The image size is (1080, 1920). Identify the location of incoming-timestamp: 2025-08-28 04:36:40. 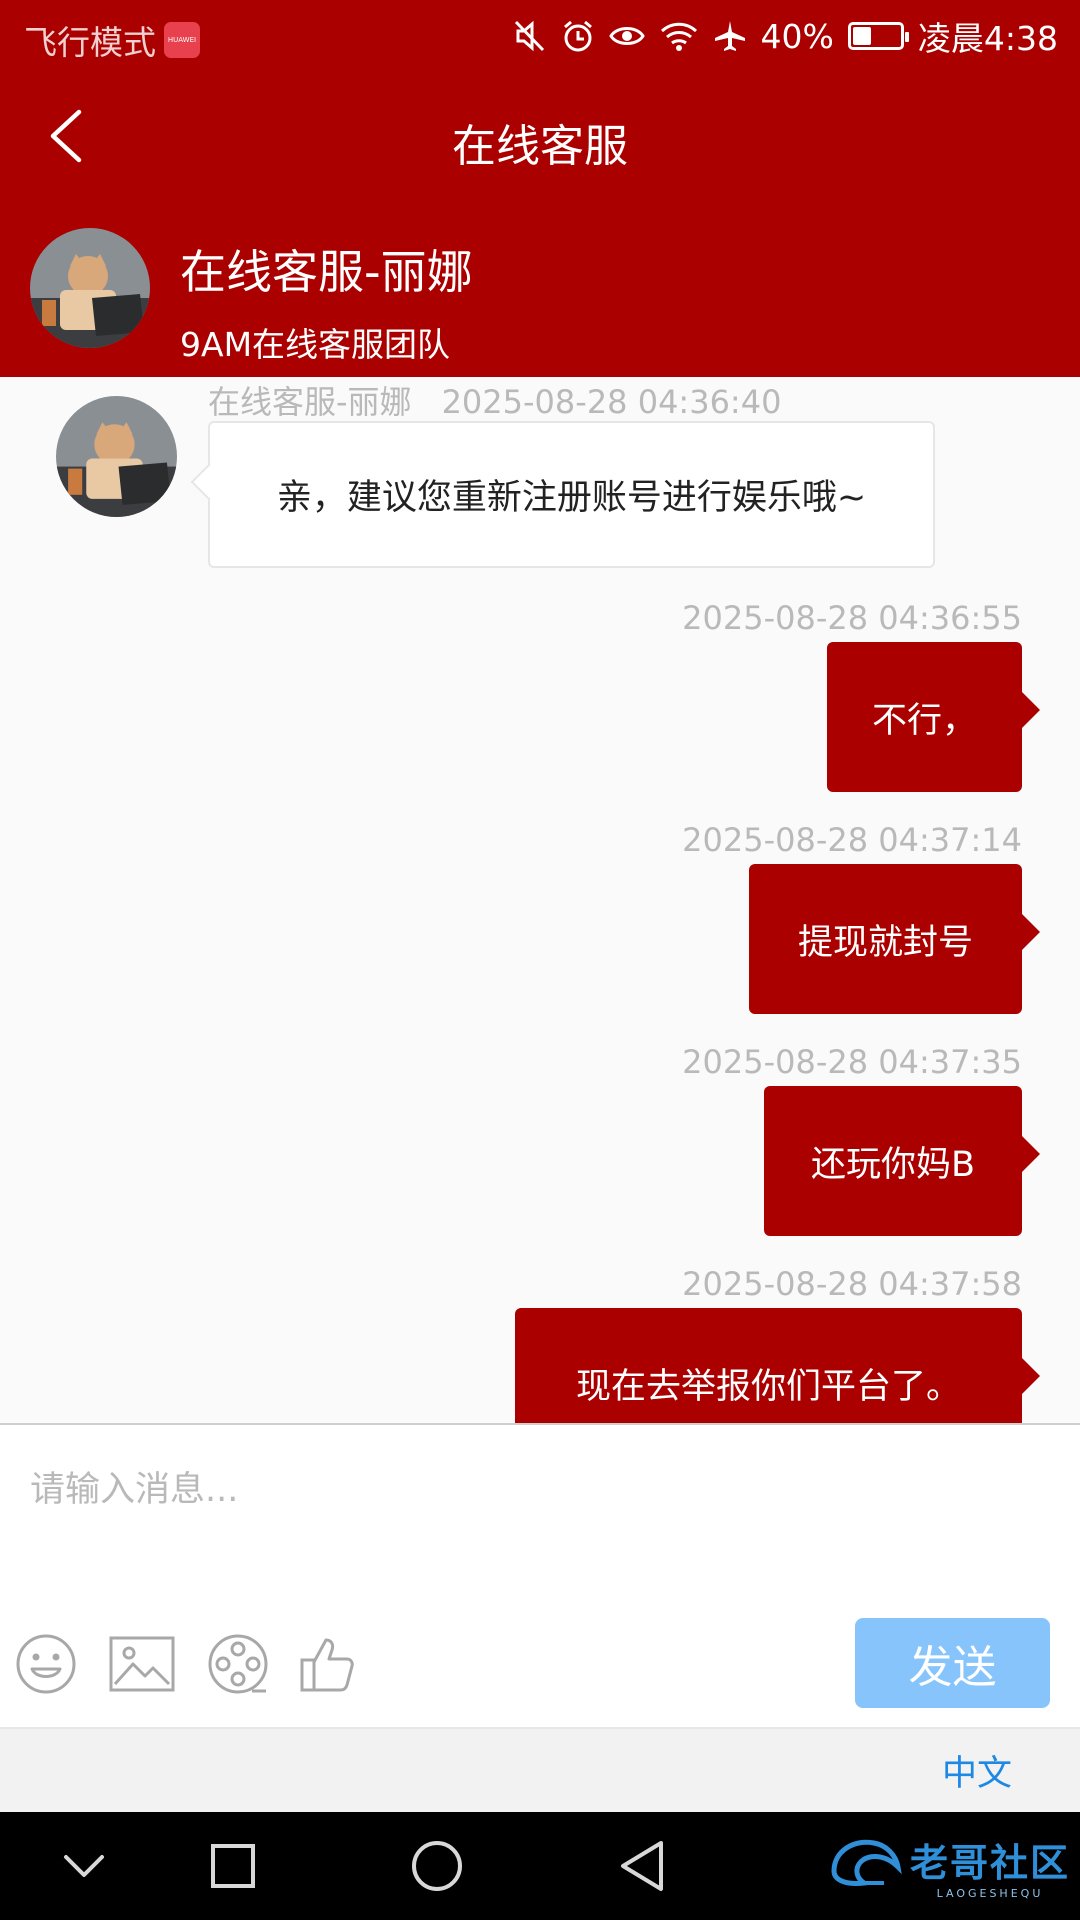
(611, 402).